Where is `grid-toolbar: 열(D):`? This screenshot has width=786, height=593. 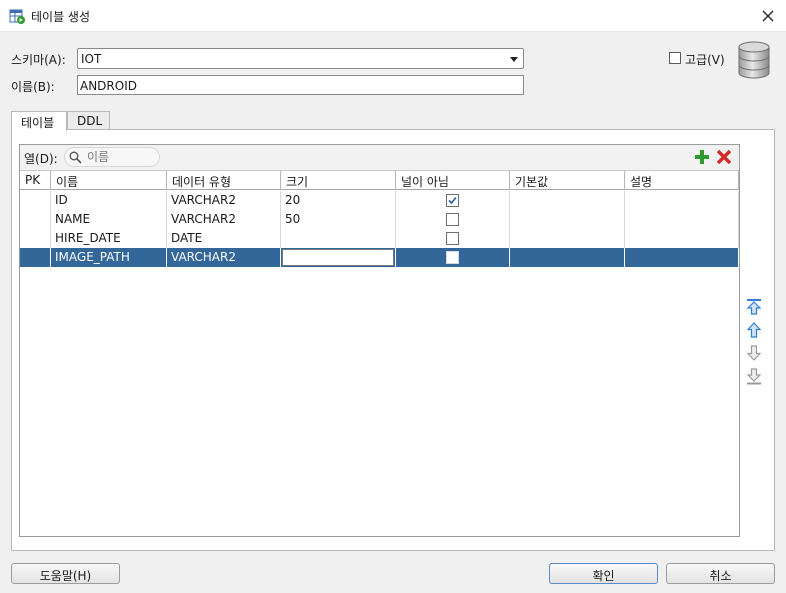
grid-toolbar: 열(D): is located at coordinates (379, 157).